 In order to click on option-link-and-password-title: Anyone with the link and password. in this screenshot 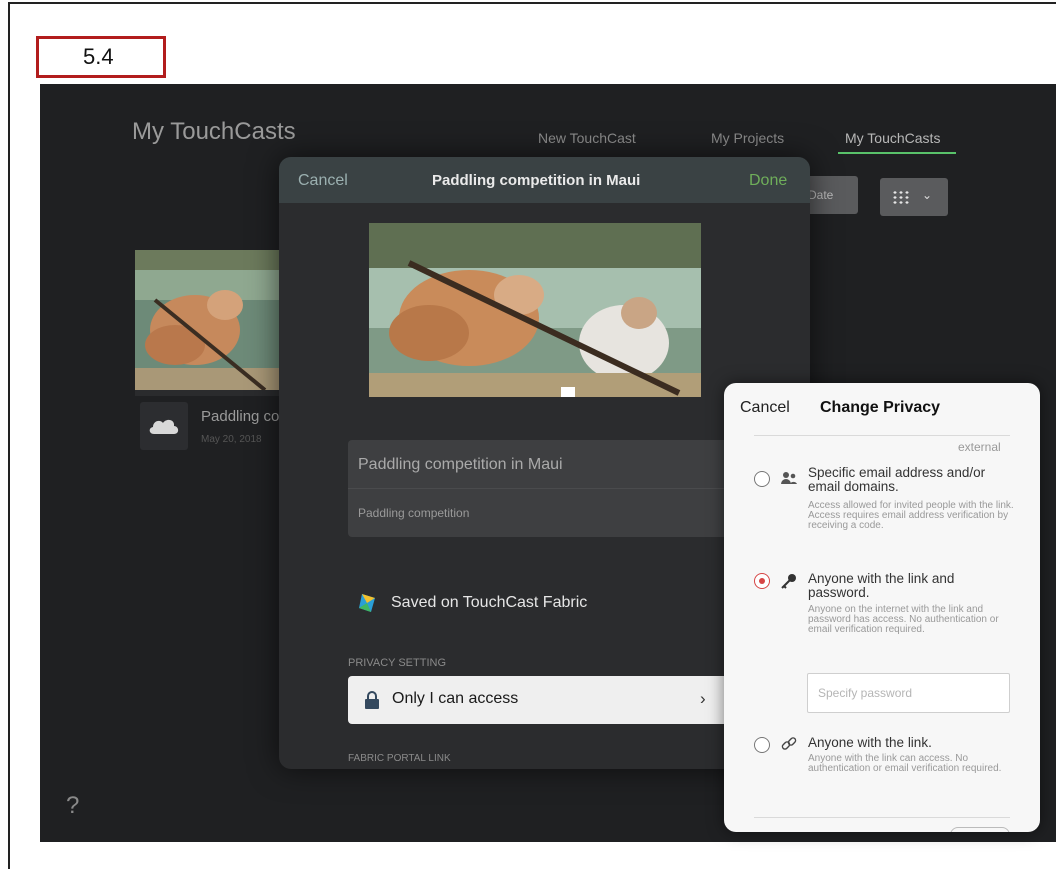, I will do `click(913, 586)`.